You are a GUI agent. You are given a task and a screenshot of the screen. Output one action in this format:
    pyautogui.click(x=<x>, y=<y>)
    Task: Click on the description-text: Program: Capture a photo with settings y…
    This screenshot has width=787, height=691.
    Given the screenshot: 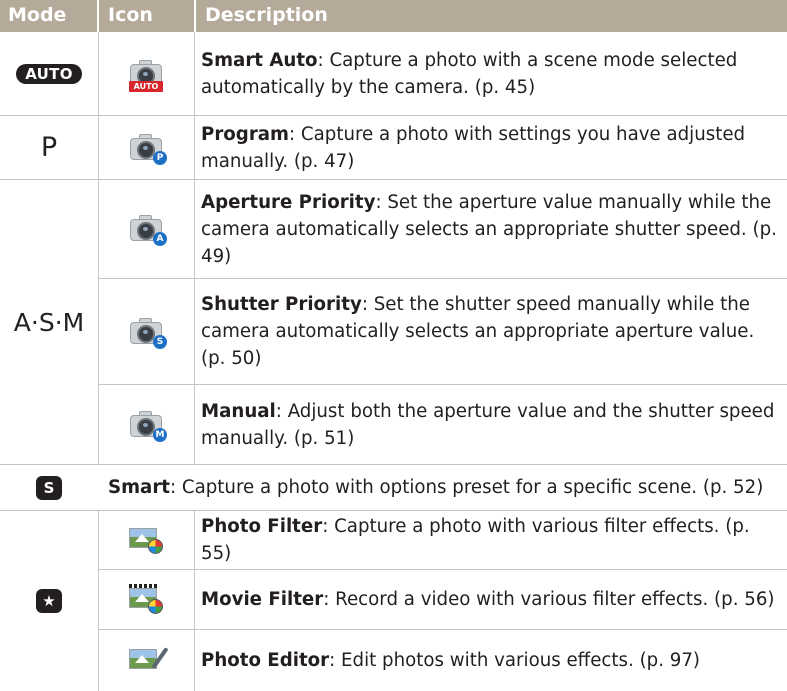 What is the action you would take?
    pyautogui.click(x=492, y=148)
    